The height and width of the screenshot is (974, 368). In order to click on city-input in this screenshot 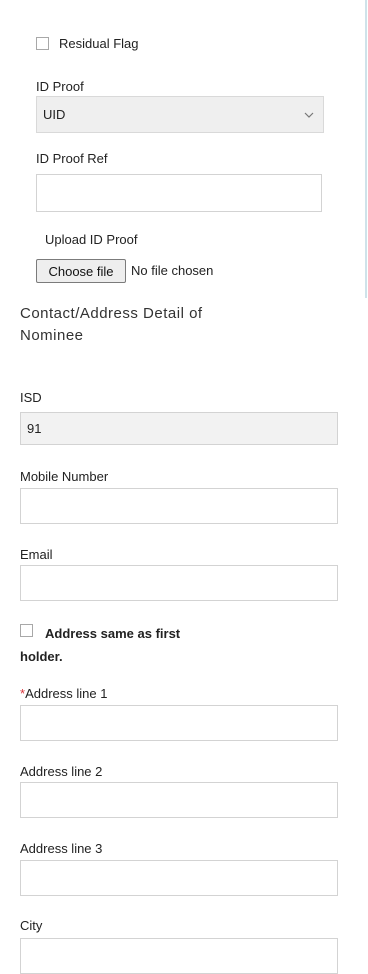, I will do `click(179, 956)`.